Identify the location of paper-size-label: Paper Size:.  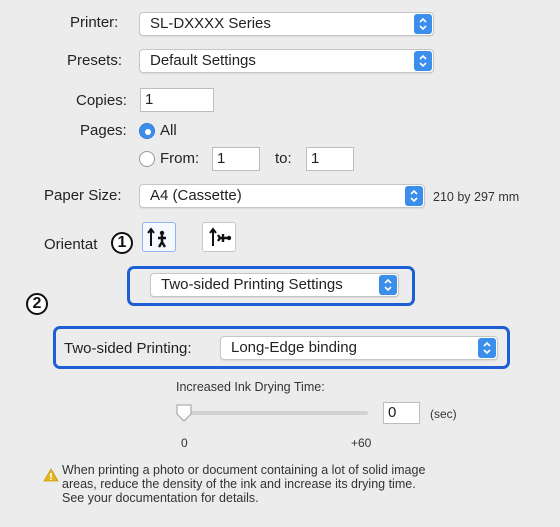
(83, 195).